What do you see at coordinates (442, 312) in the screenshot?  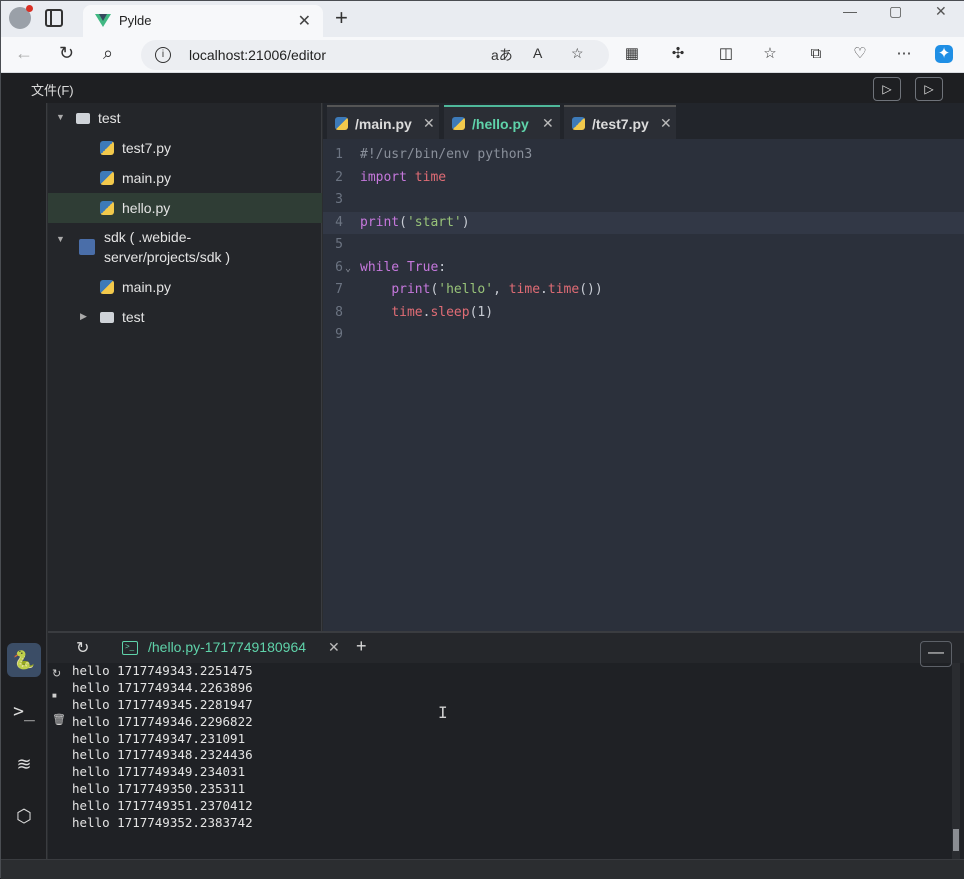 I see `code-text: time.sleep(1)` at bounding box center [442, 312].